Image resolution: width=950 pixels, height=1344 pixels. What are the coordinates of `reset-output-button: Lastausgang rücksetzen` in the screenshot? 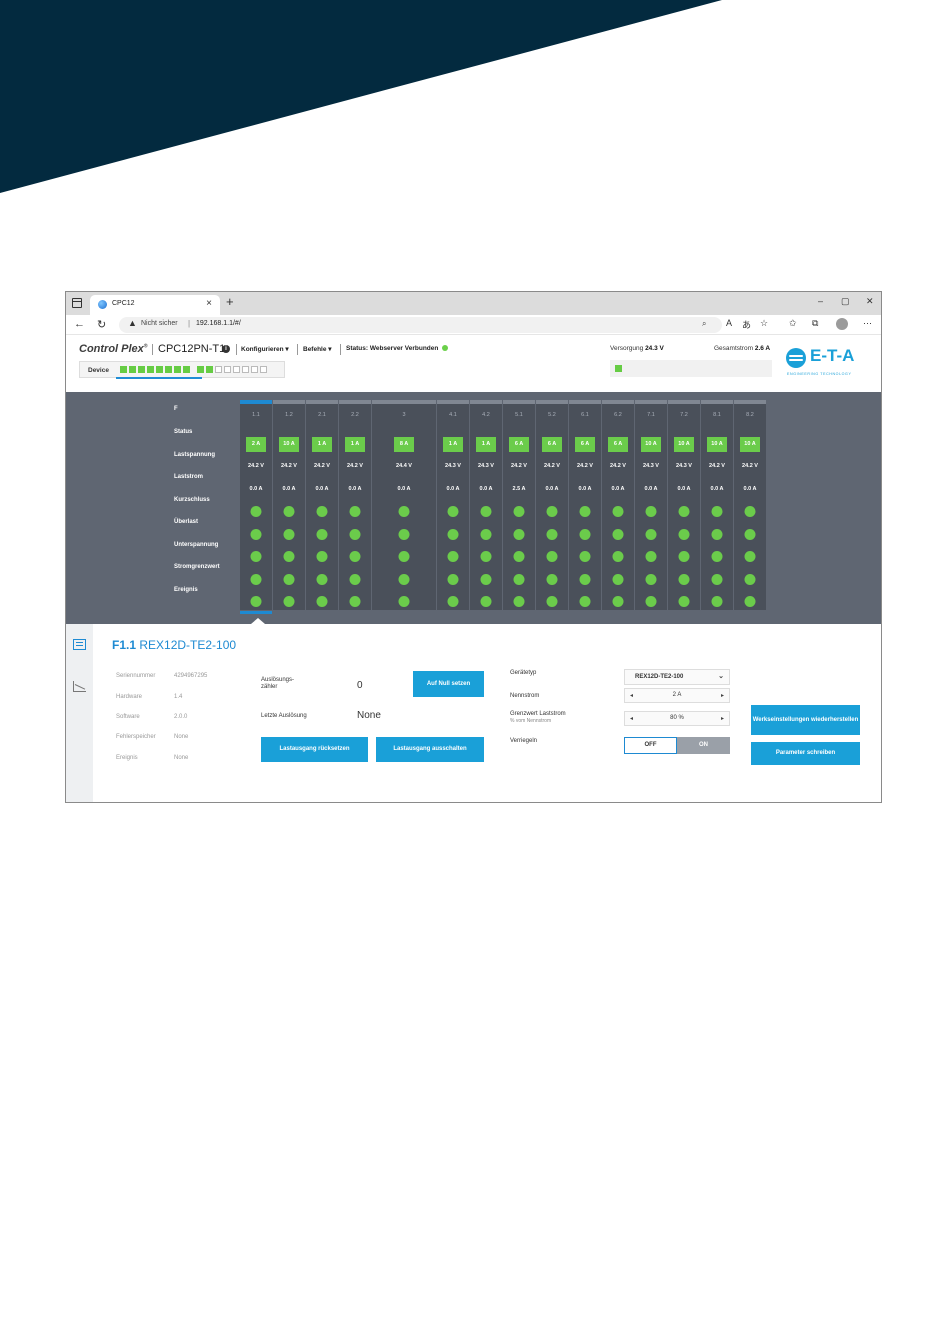 It's located at (314, 749).